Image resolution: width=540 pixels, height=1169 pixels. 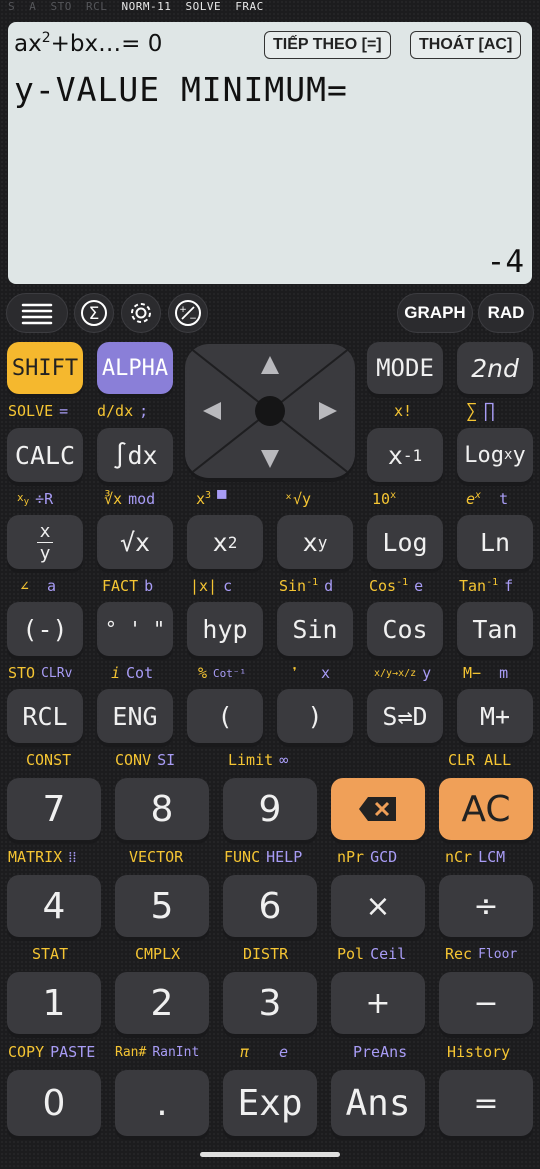 What do you see at coordinates (378, 1003) in the screenshot?
I see `add-key: +` at bounding box center [378, 1003].